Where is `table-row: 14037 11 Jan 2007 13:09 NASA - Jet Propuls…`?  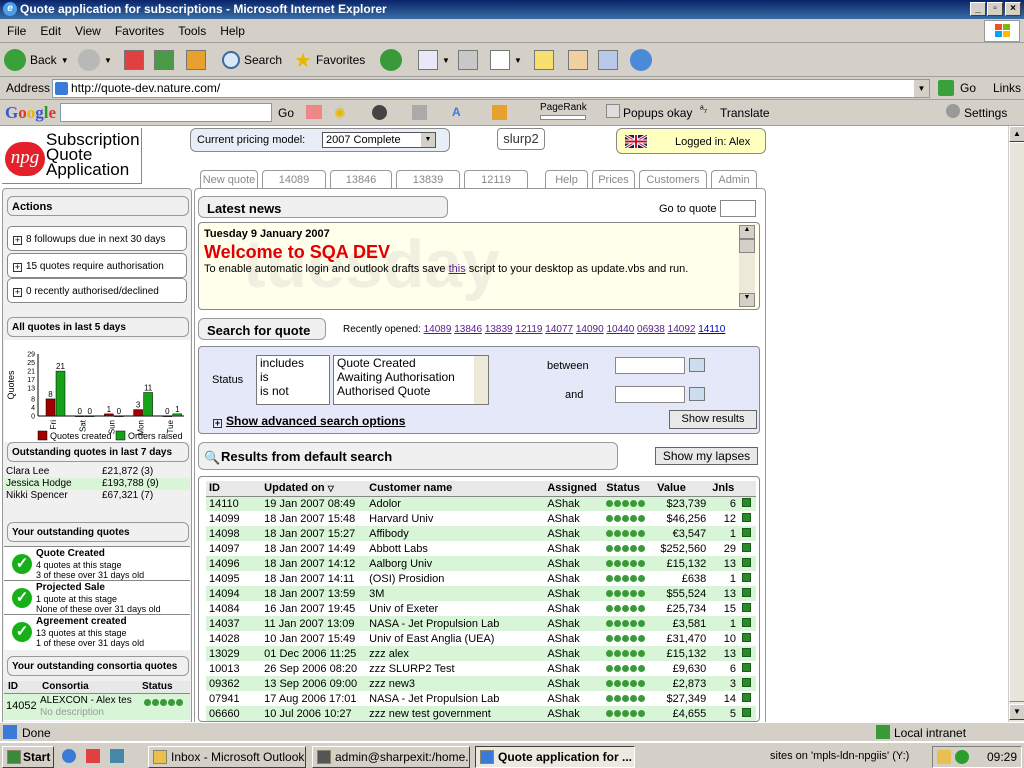
table-row: 14037 11 Jan 2007 13:09 NASA - Jet Propuls… is located at coordinates (481, 623).